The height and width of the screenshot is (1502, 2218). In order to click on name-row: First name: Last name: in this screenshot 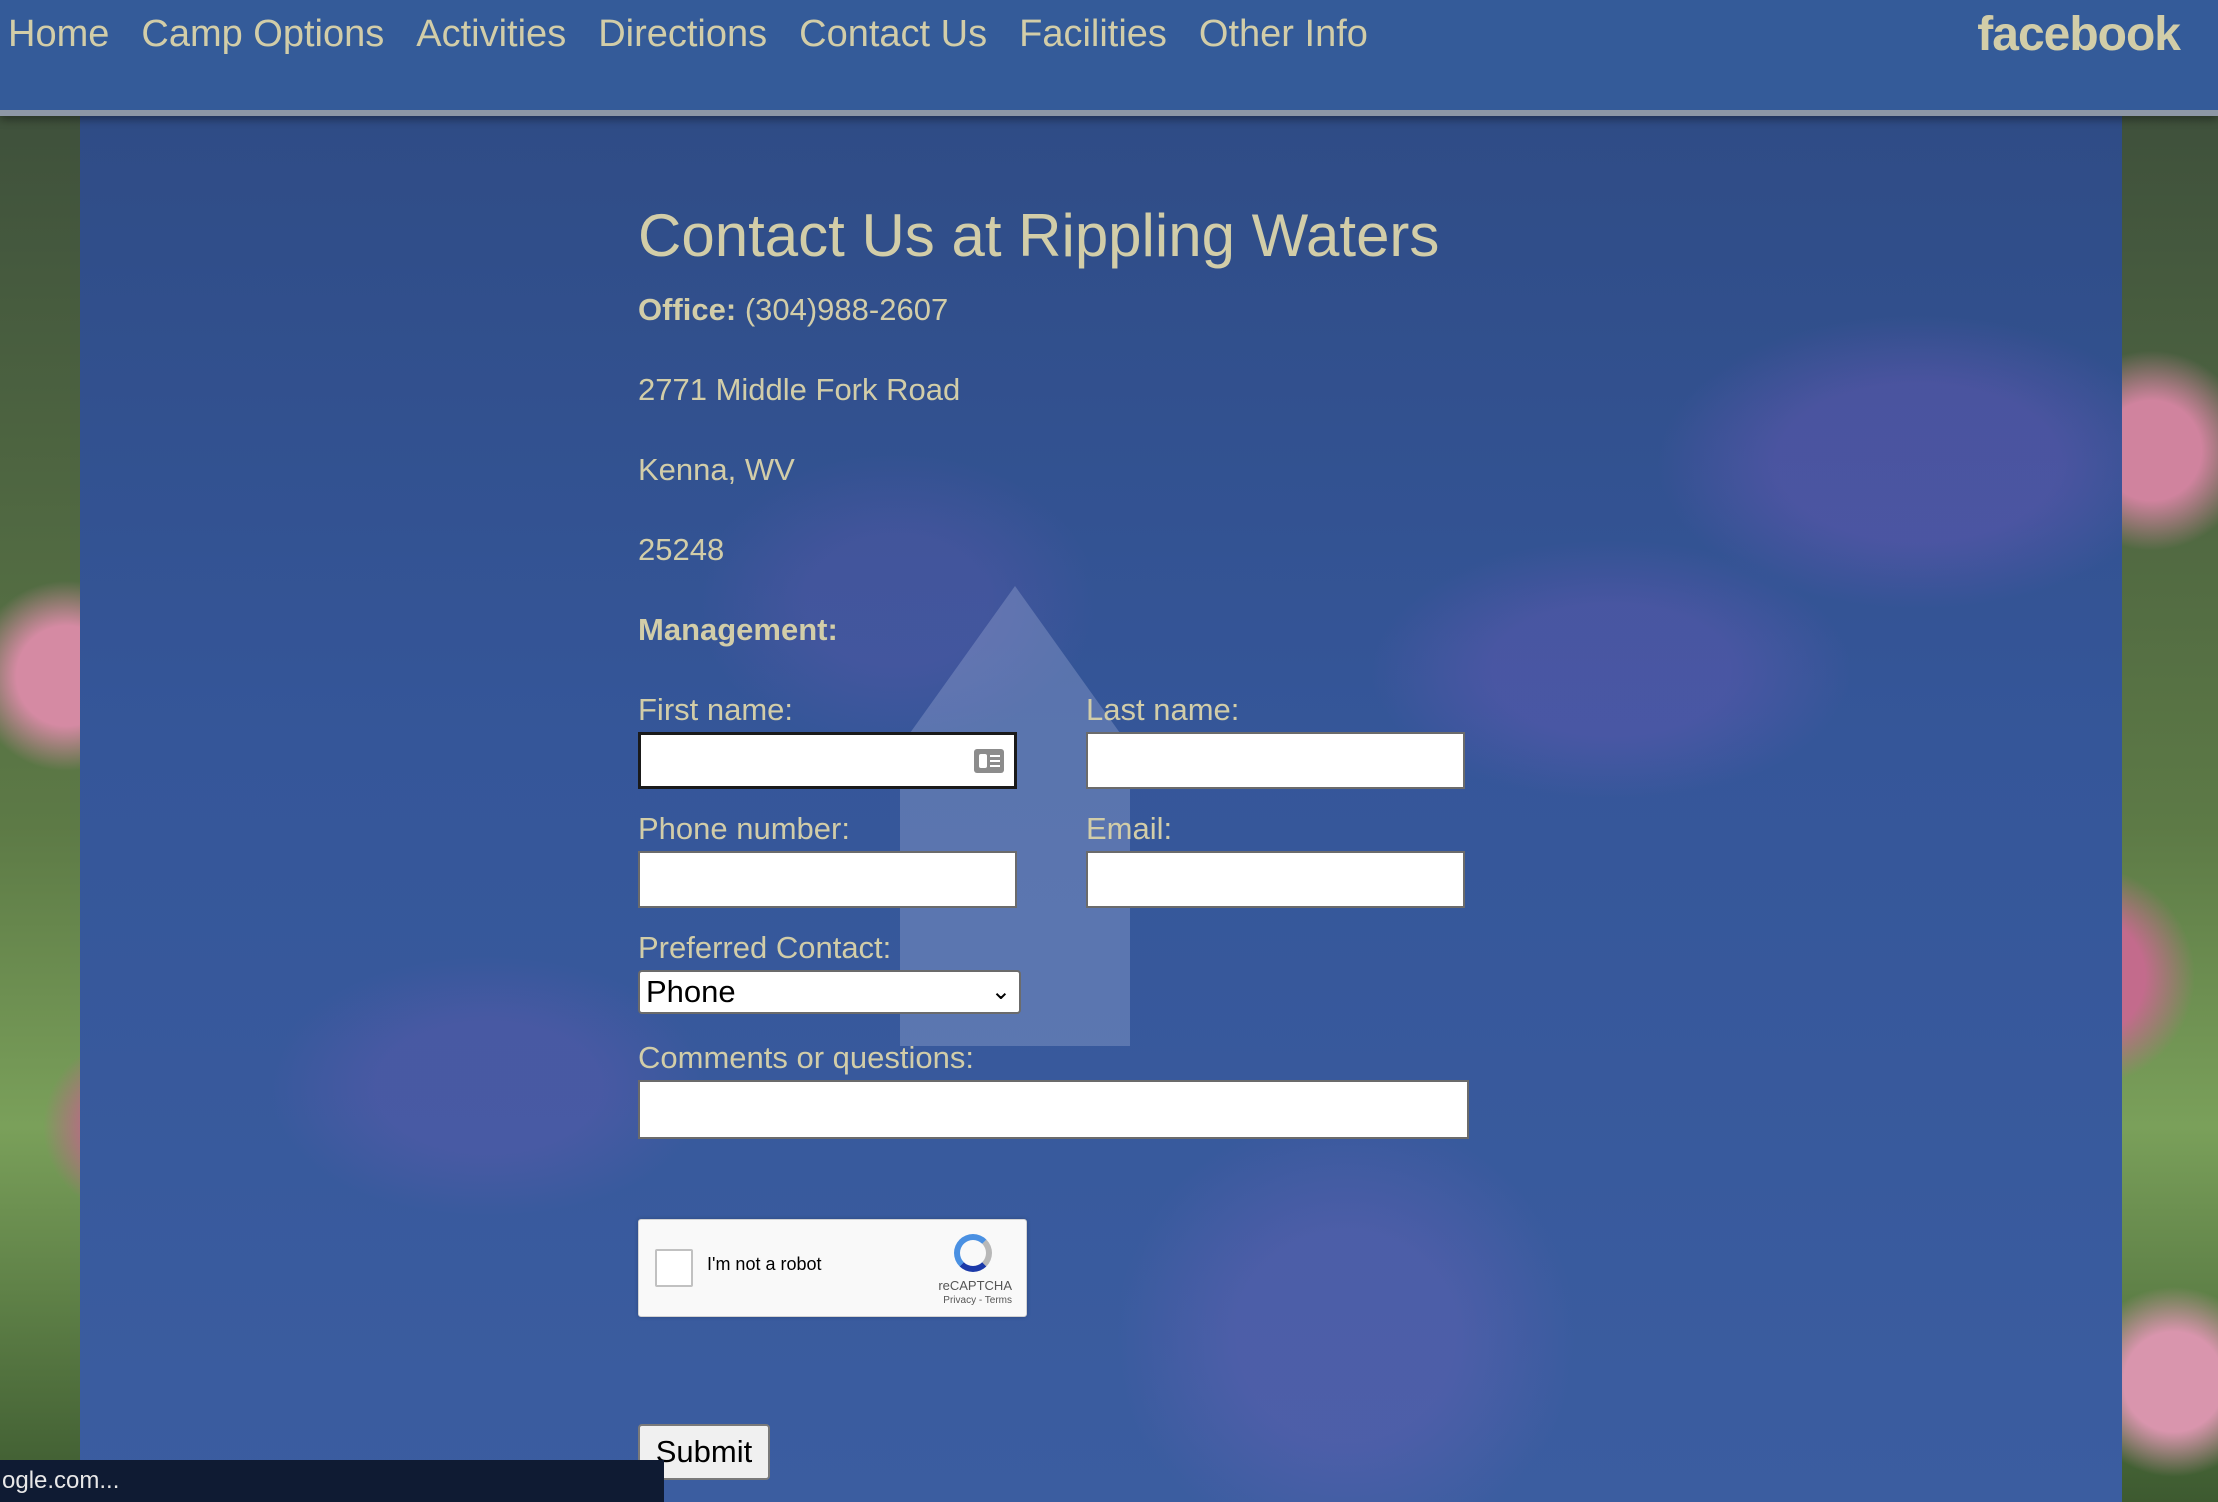, I will do `click(1088, 749)`.